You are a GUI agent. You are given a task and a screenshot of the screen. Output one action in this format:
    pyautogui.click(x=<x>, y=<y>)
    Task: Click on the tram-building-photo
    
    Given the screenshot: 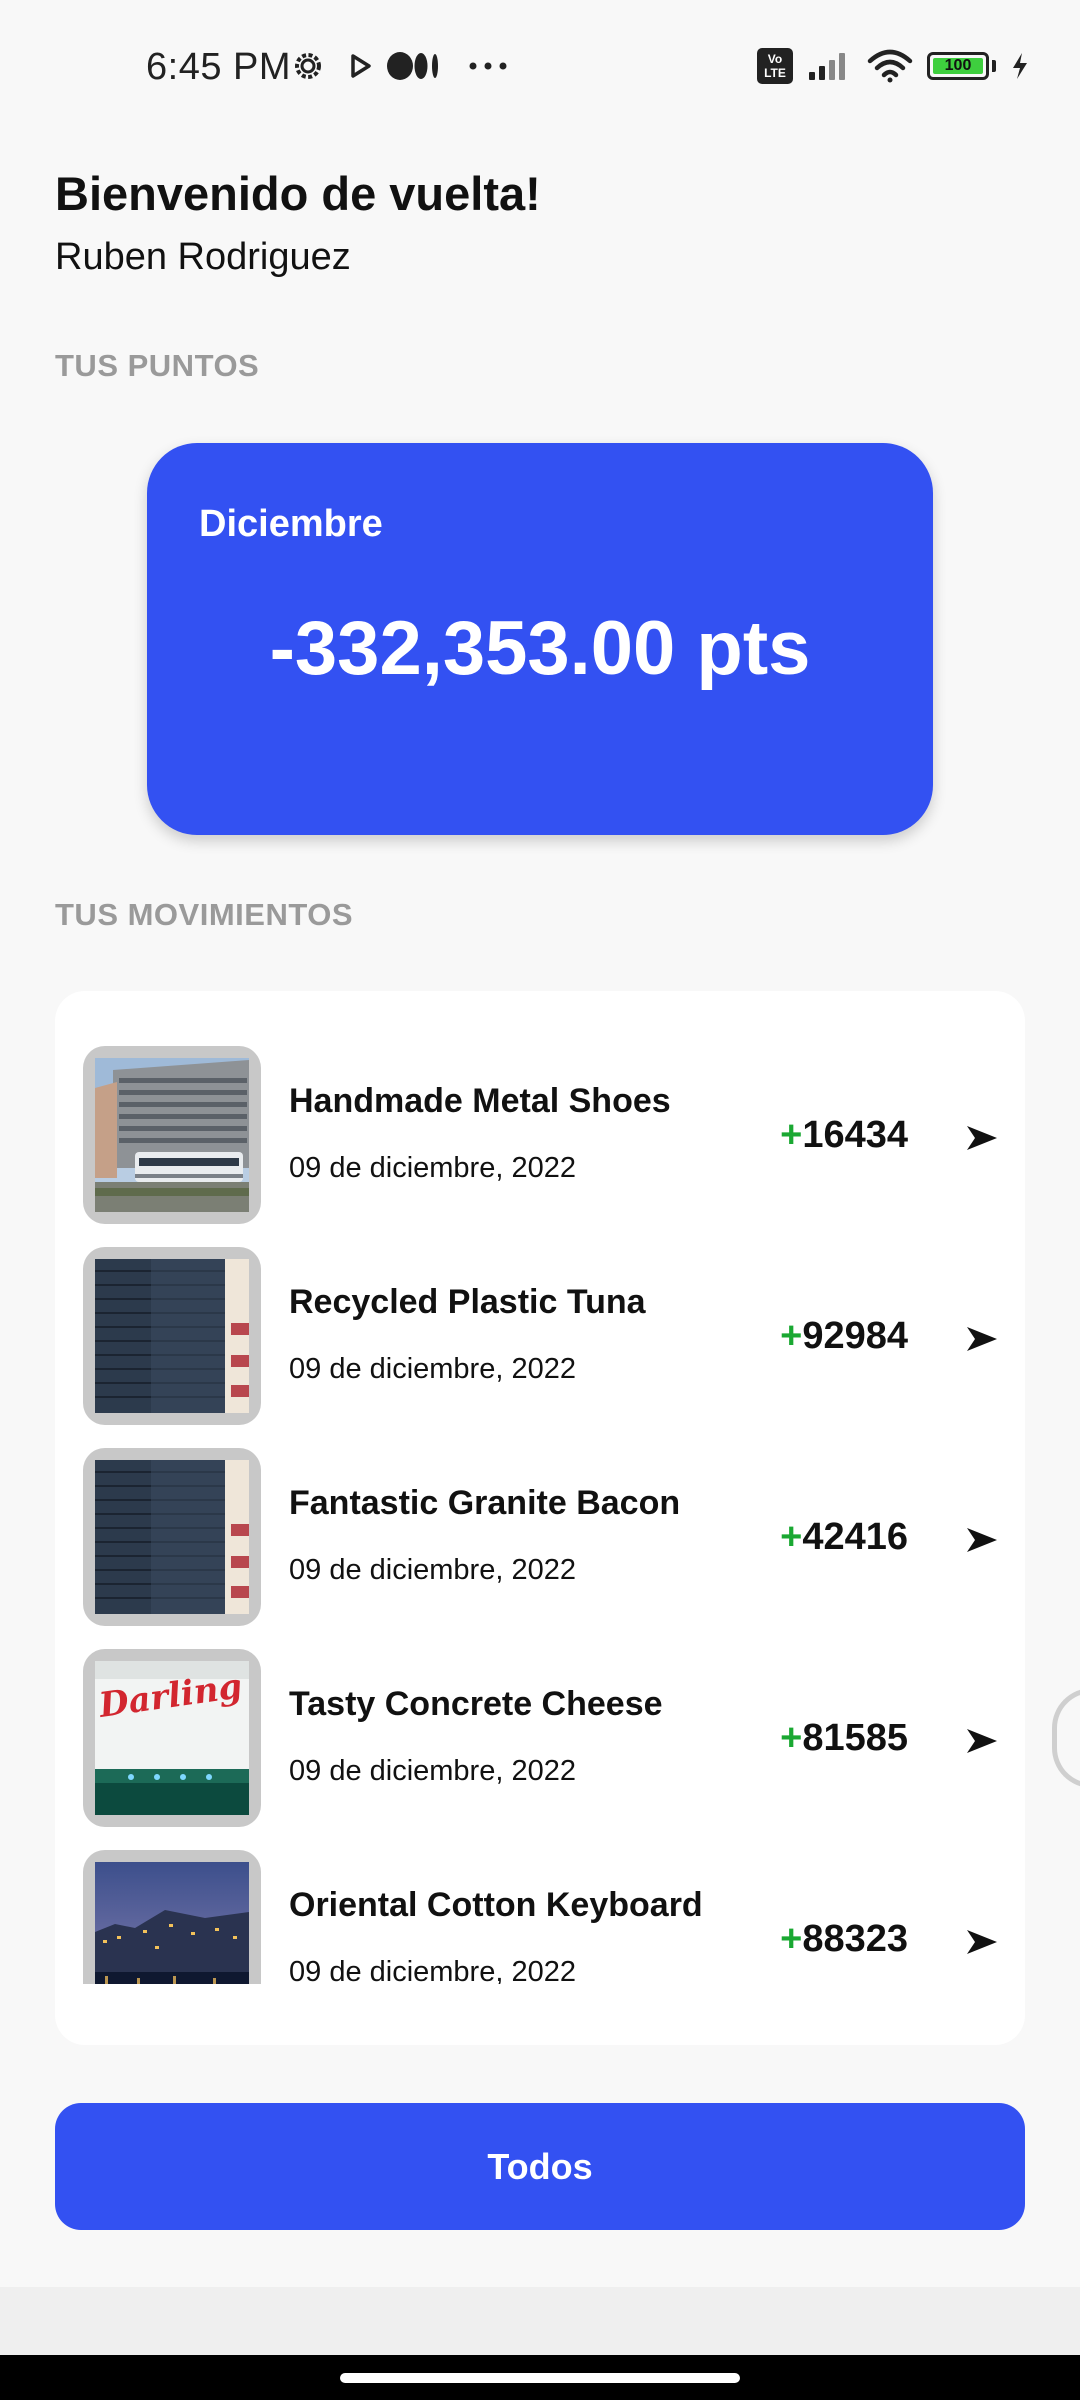 What is the action you would take?
    pyautogui.click(x=172, y=1135)
    